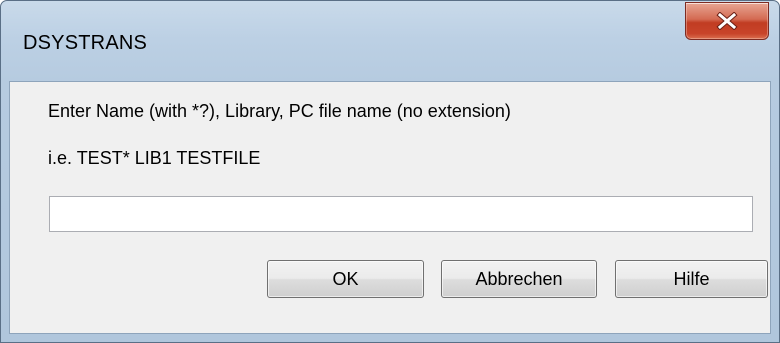 Image resolution: width=780 pixels, height=343 pixels. Describe the element at coordinates (345, 279) in the screenshot. I see `ok-button: OK` at that location.